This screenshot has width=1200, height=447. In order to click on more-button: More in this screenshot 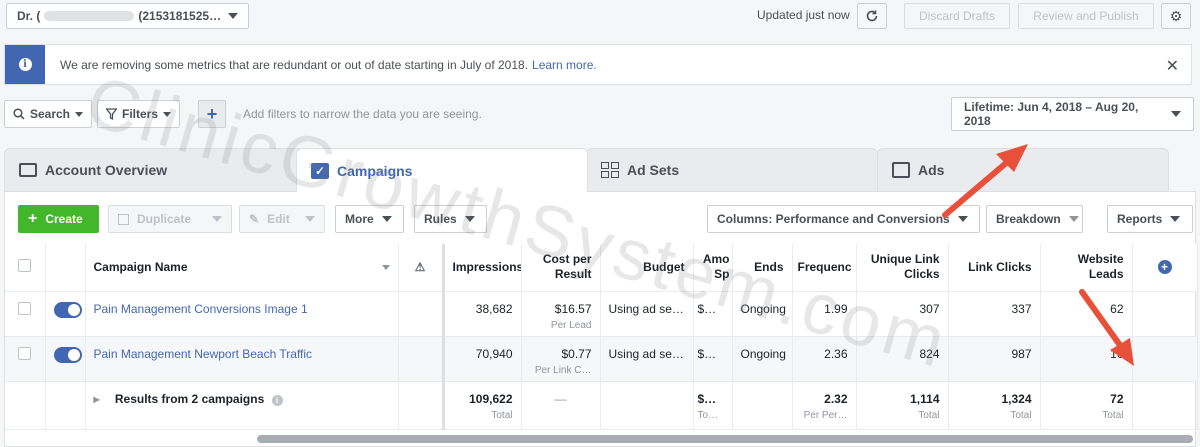, I will do `click(369, 219)`.